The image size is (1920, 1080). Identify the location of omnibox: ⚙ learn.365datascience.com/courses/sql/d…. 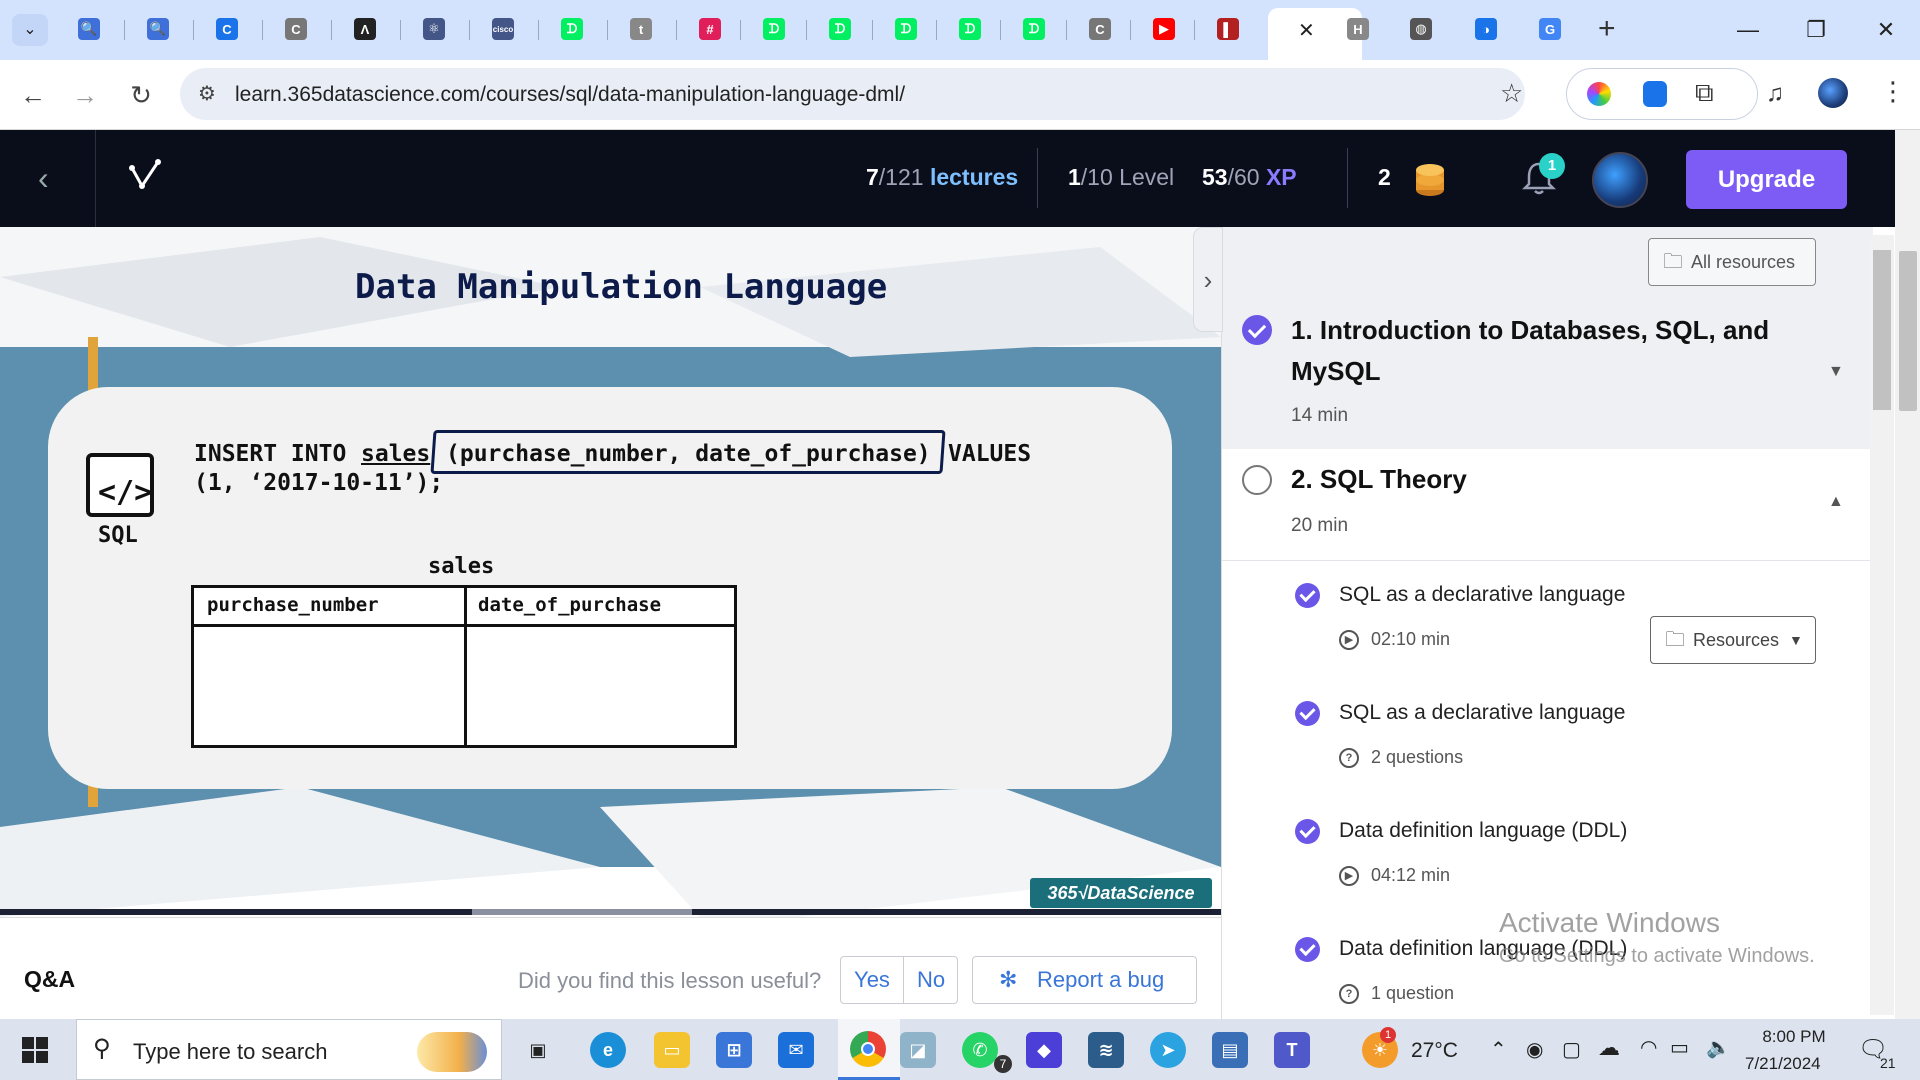
(852, 94).